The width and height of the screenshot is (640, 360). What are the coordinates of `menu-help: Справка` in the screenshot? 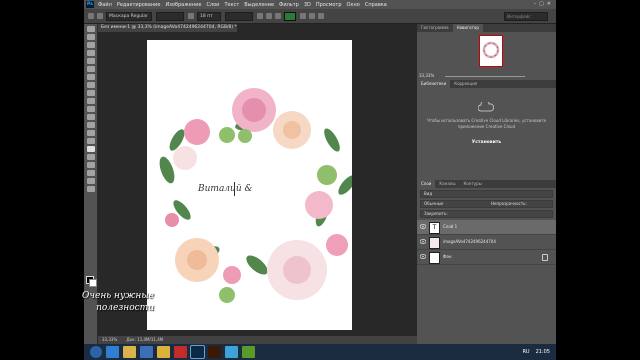 It's located at (376, 5).